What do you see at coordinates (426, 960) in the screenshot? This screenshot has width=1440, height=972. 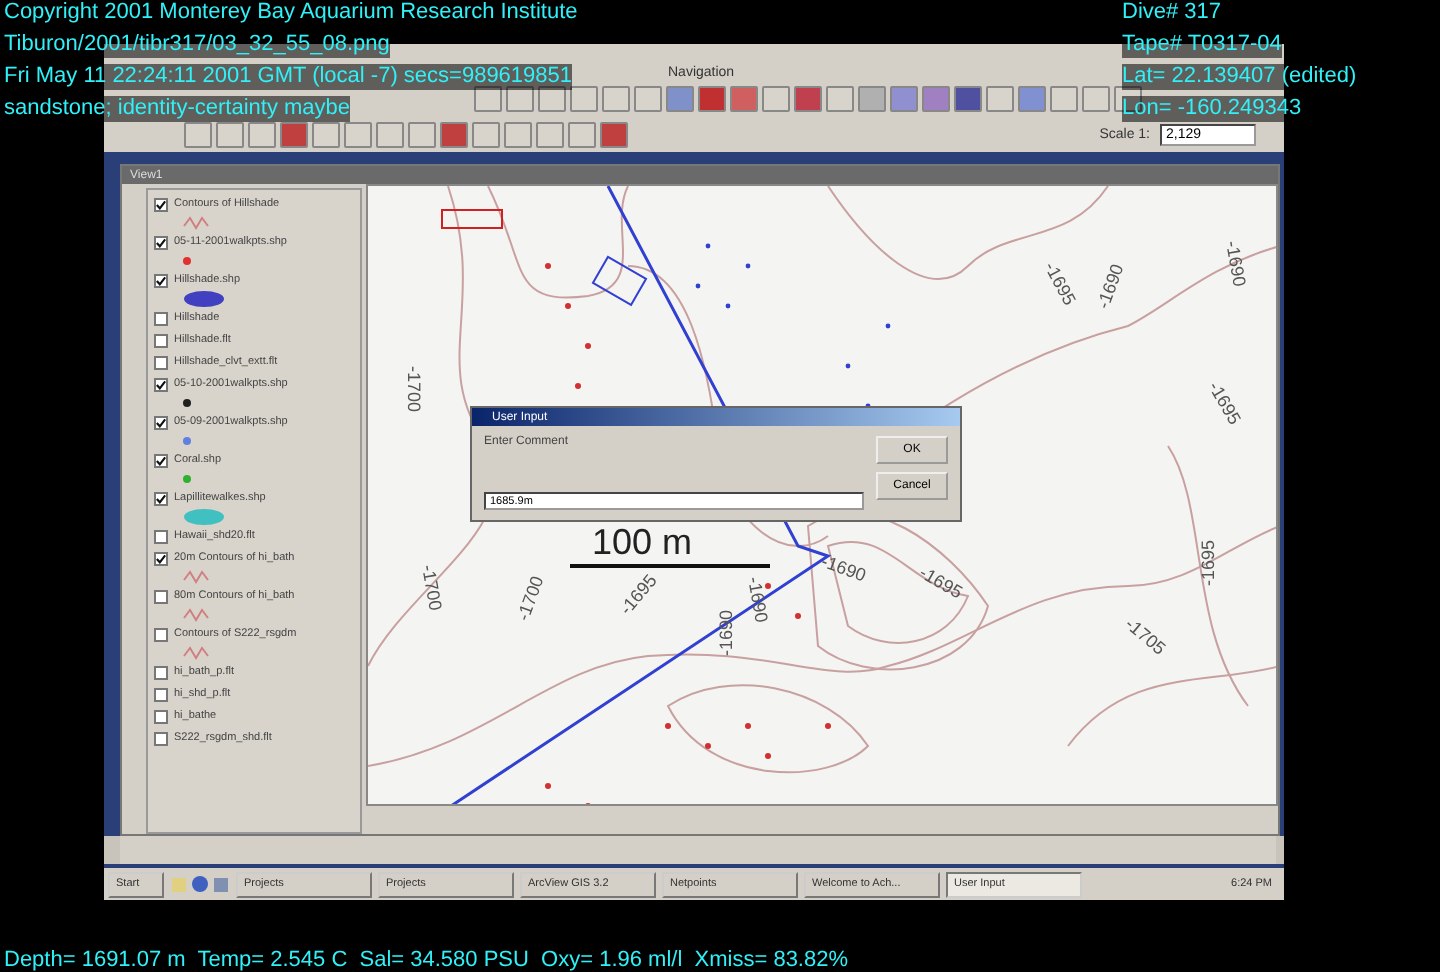 I see `telemetry-text: Depth= 1691.07 m Temp= 2.545 C Sal= 34.580 PSU Oxy= 1.96 ml/l Xmiss= 83.82%` at bounding box center [426, 960].